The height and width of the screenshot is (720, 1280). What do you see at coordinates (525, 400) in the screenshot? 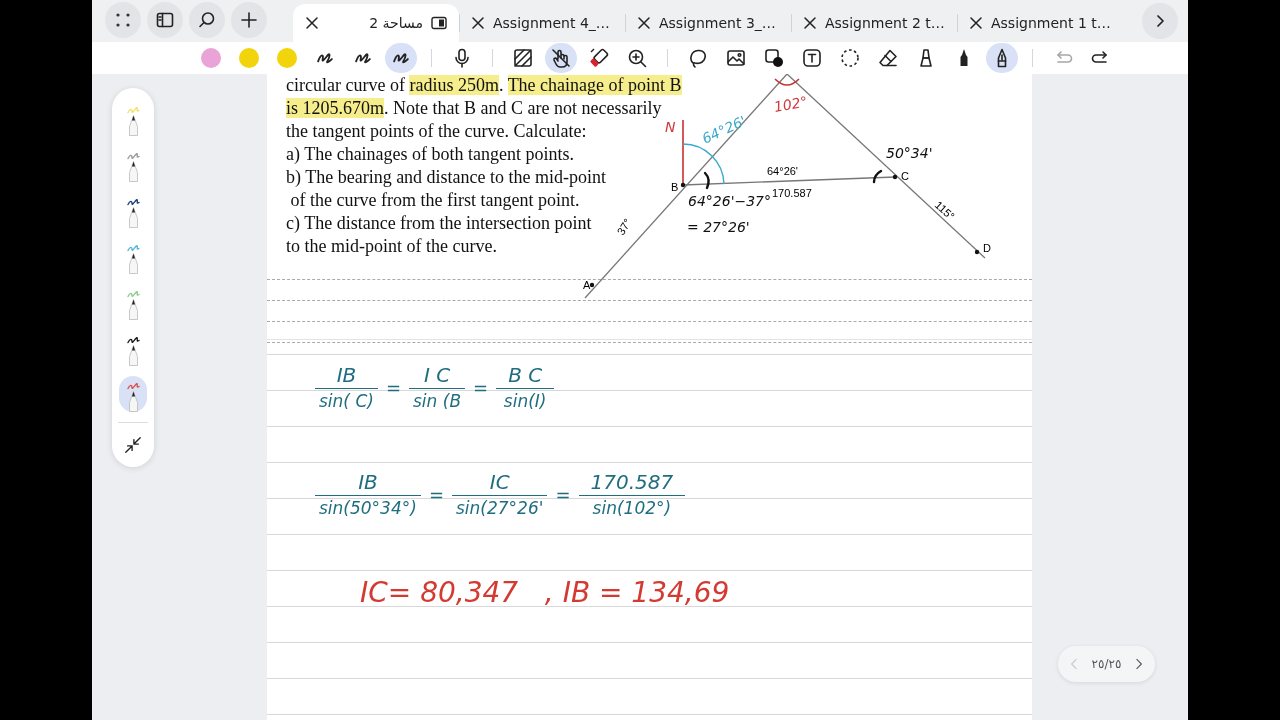
I see `denominator-text: sin(I)` at bounding box center [525, 400].